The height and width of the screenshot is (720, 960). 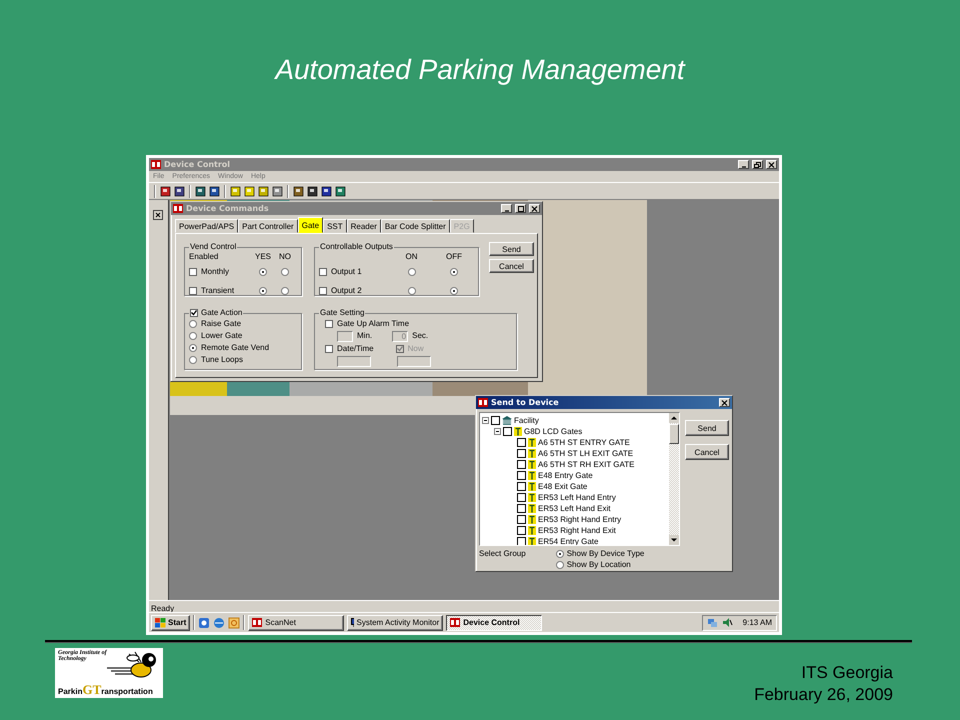 What do you see at coordinates (674, 418) in the screenshot?
I see `scroll-up-icon` at bounding box center [674, 418].